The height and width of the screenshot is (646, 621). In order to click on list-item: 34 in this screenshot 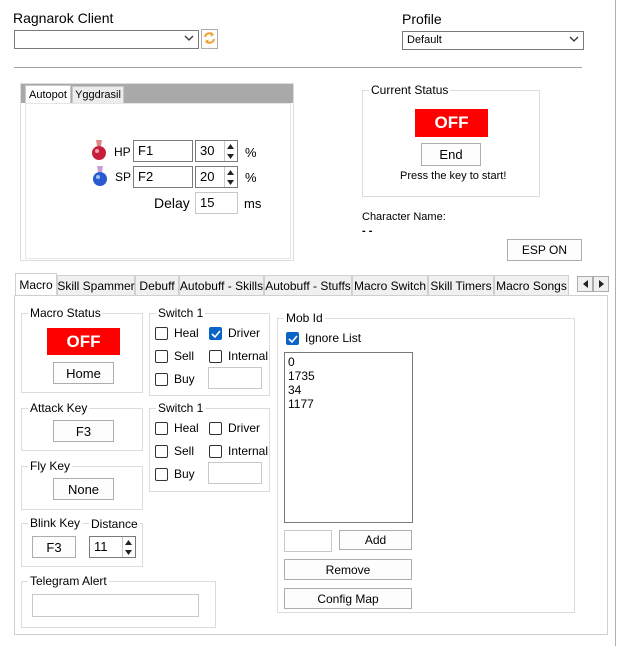, I will do `click(348, 390)`.